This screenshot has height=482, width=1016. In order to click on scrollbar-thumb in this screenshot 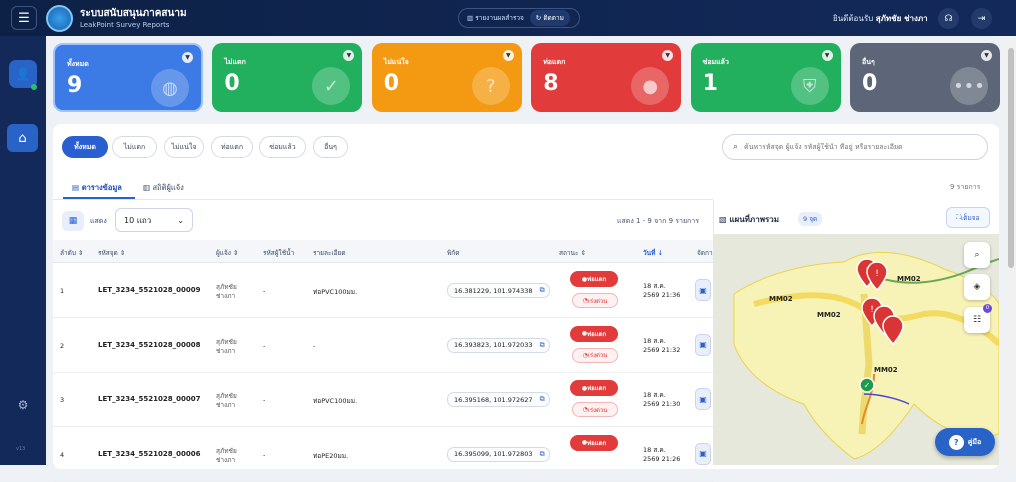, I will do `click(1011, 158)`.